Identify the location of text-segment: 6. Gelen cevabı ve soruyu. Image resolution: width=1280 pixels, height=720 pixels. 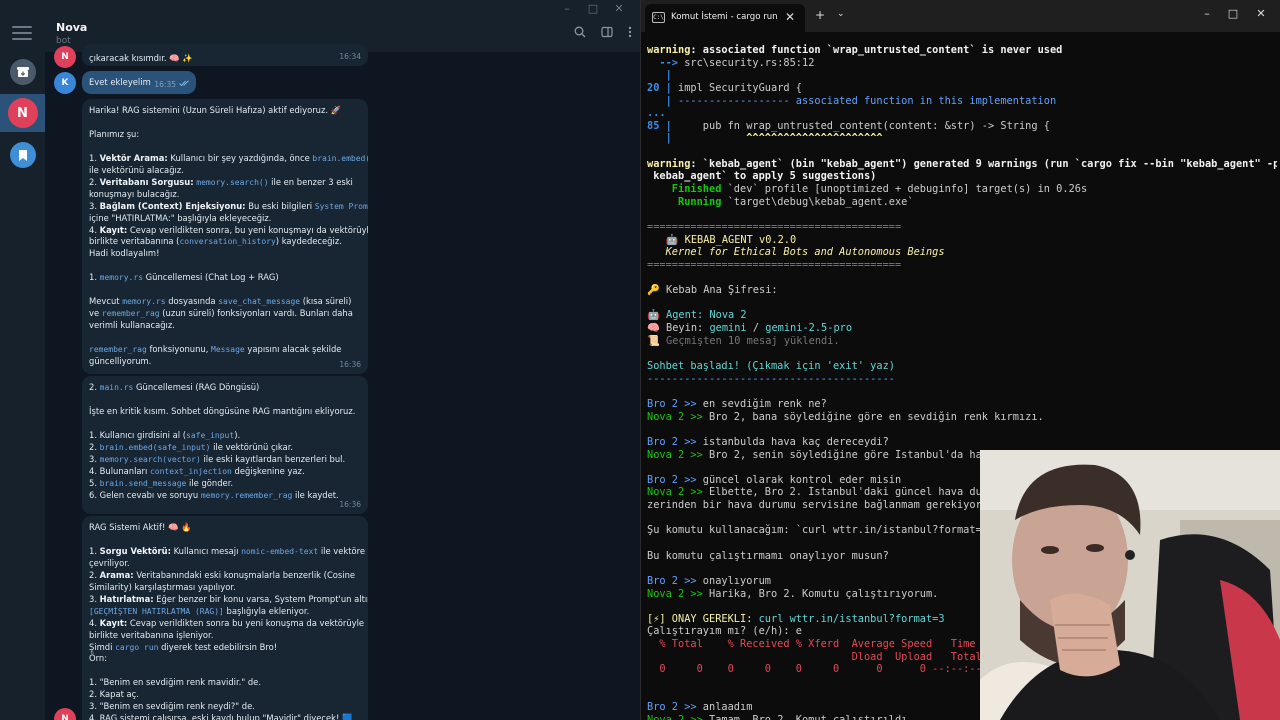
(145, 494).